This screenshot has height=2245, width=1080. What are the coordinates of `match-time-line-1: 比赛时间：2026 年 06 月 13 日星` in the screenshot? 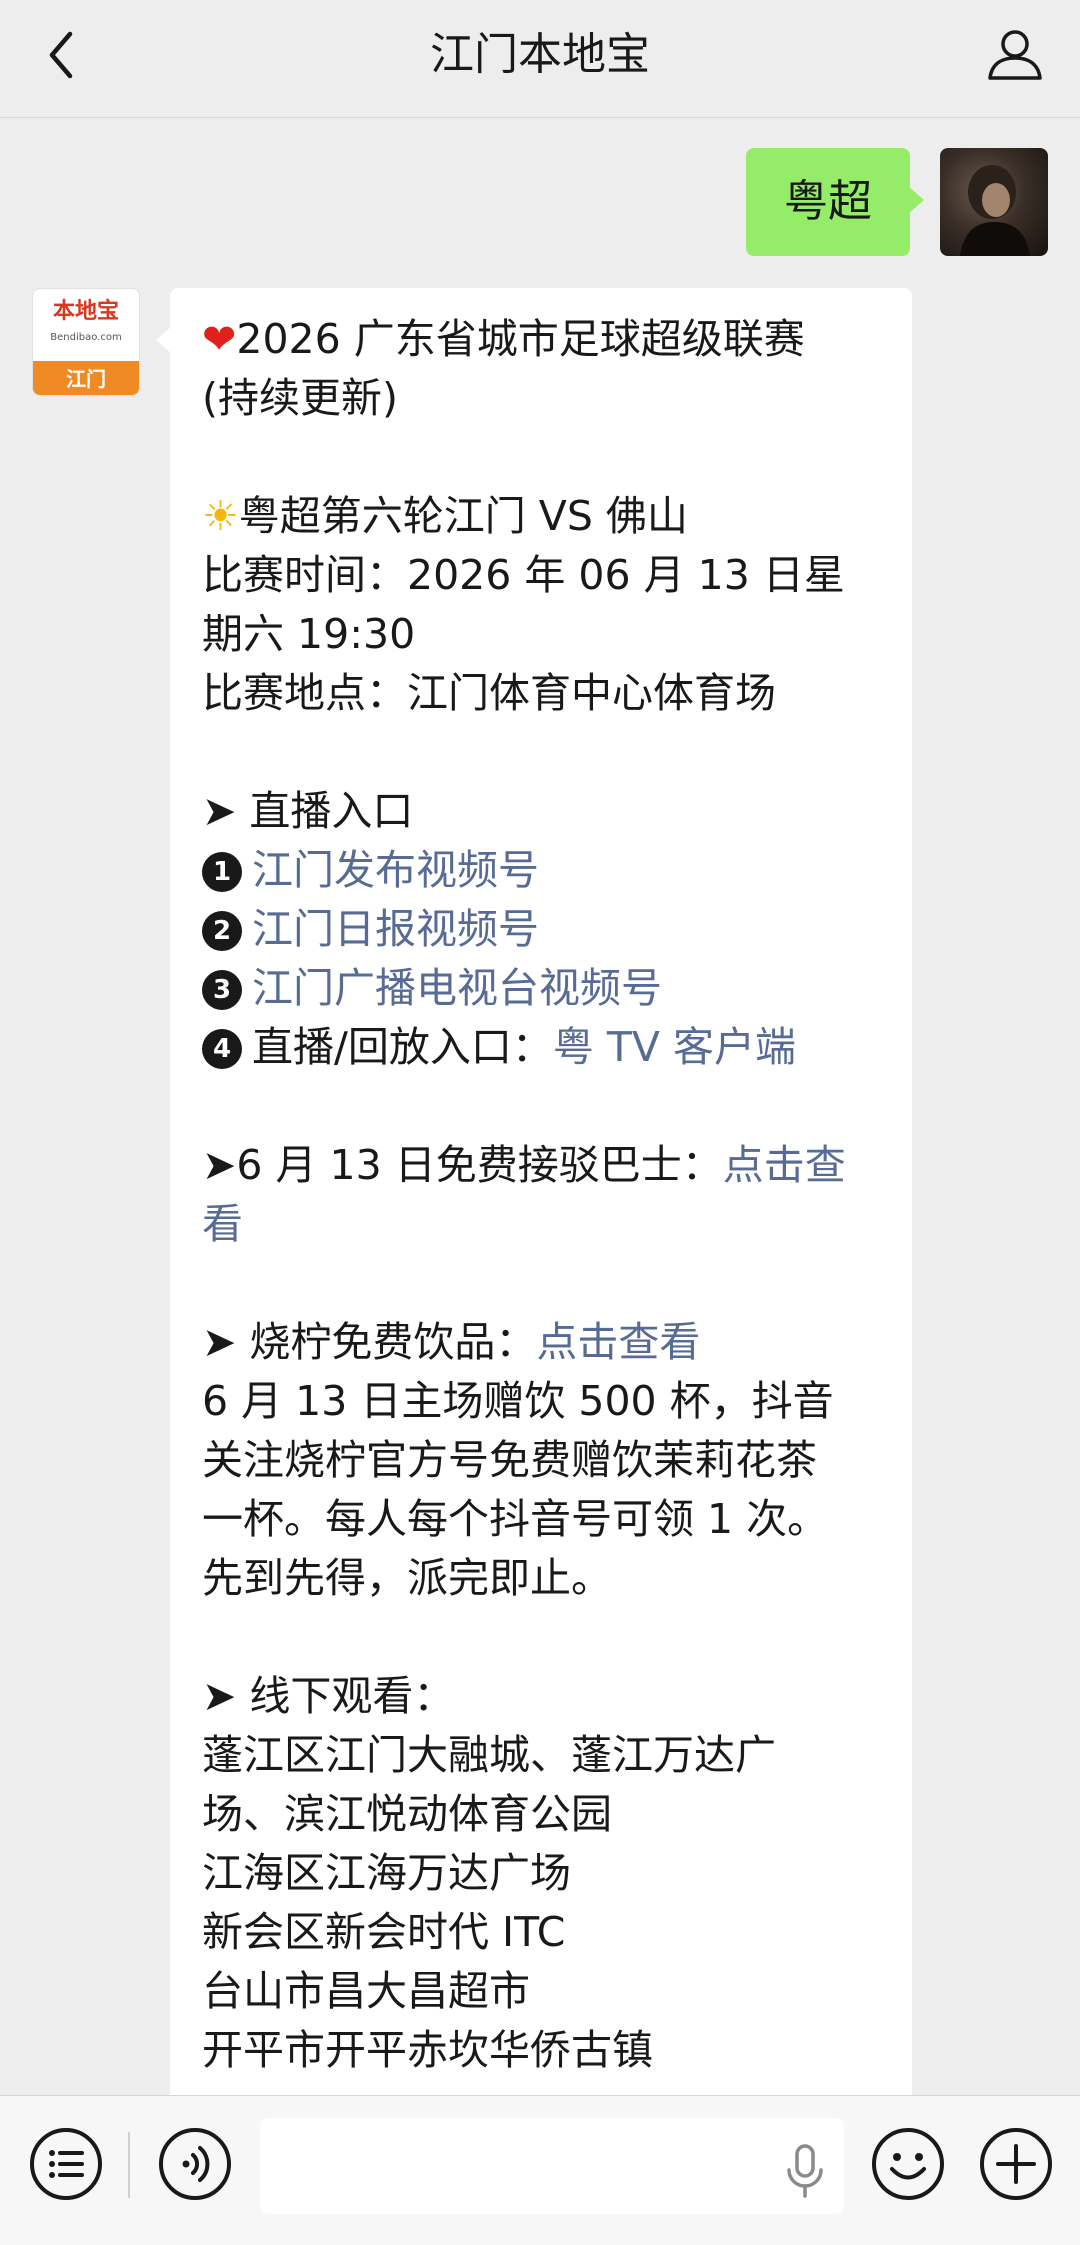 It's located at (523, 575).